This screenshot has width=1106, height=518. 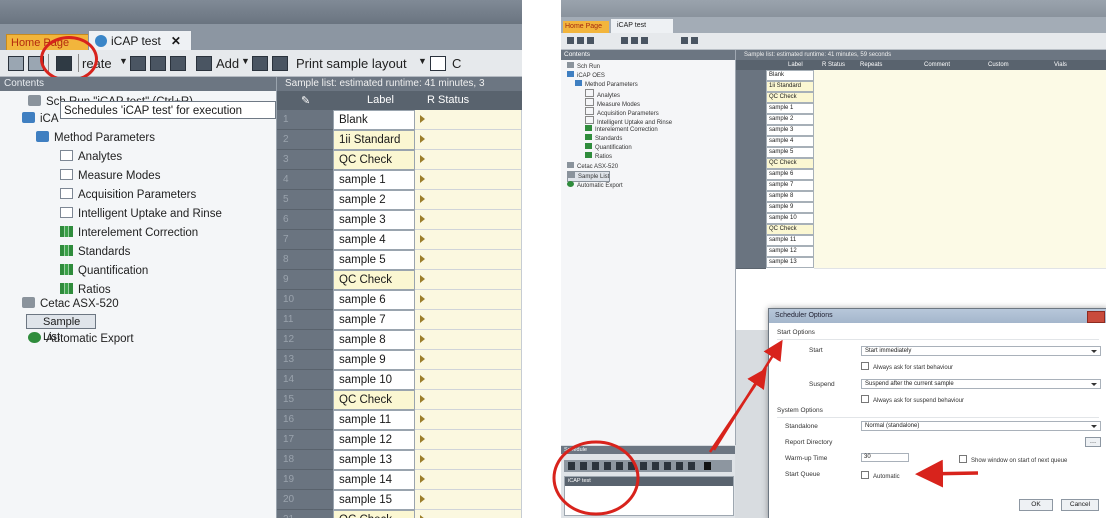 What do you see at coordinates (871, 65) in the screenshot?
I see `col-repeats: Repeats` at bounding box center [871, 65].